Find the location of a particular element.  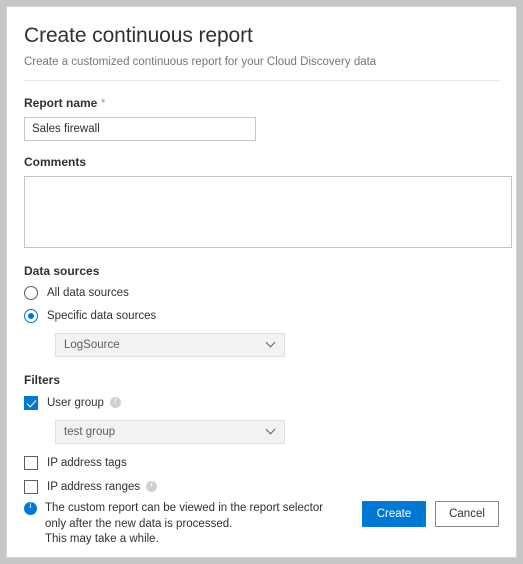

header-divider is located at coordinates (261, 80).